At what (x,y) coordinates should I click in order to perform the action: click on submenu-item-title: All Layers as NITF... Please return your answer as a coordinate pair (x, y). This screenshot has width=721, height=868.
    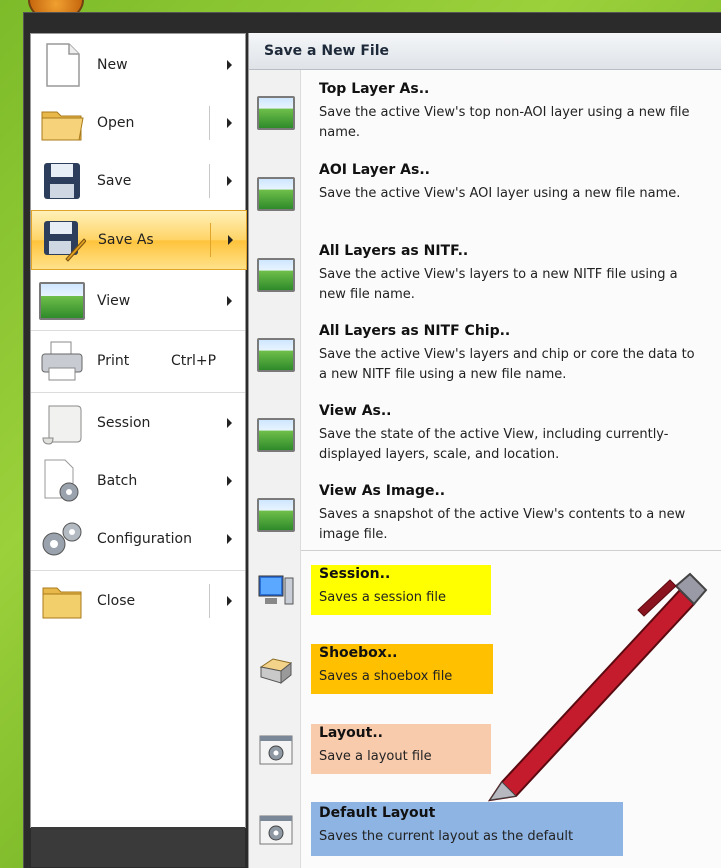
    Looking at the image, I should click on (394, 251).